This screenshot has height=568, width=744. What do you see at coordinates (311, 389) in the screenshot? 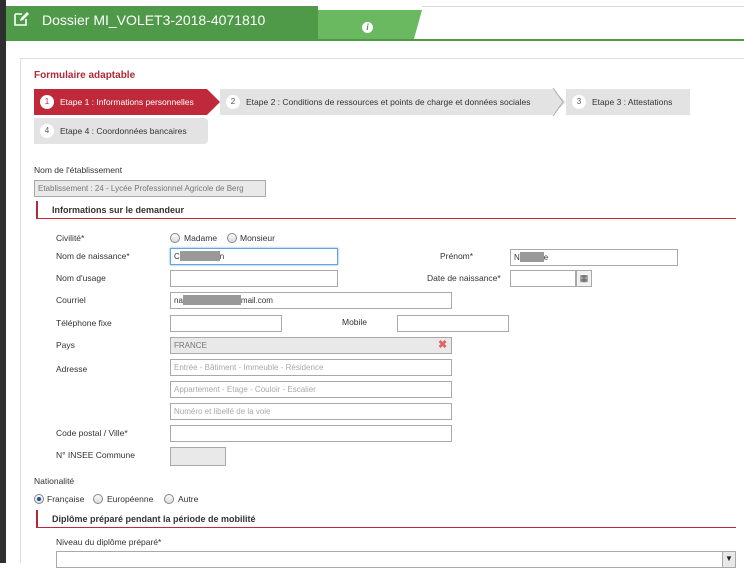
I see `adresse-line2-input: Appartement - Etage - Couloir - Escalier` at bounding box center [311, 389].